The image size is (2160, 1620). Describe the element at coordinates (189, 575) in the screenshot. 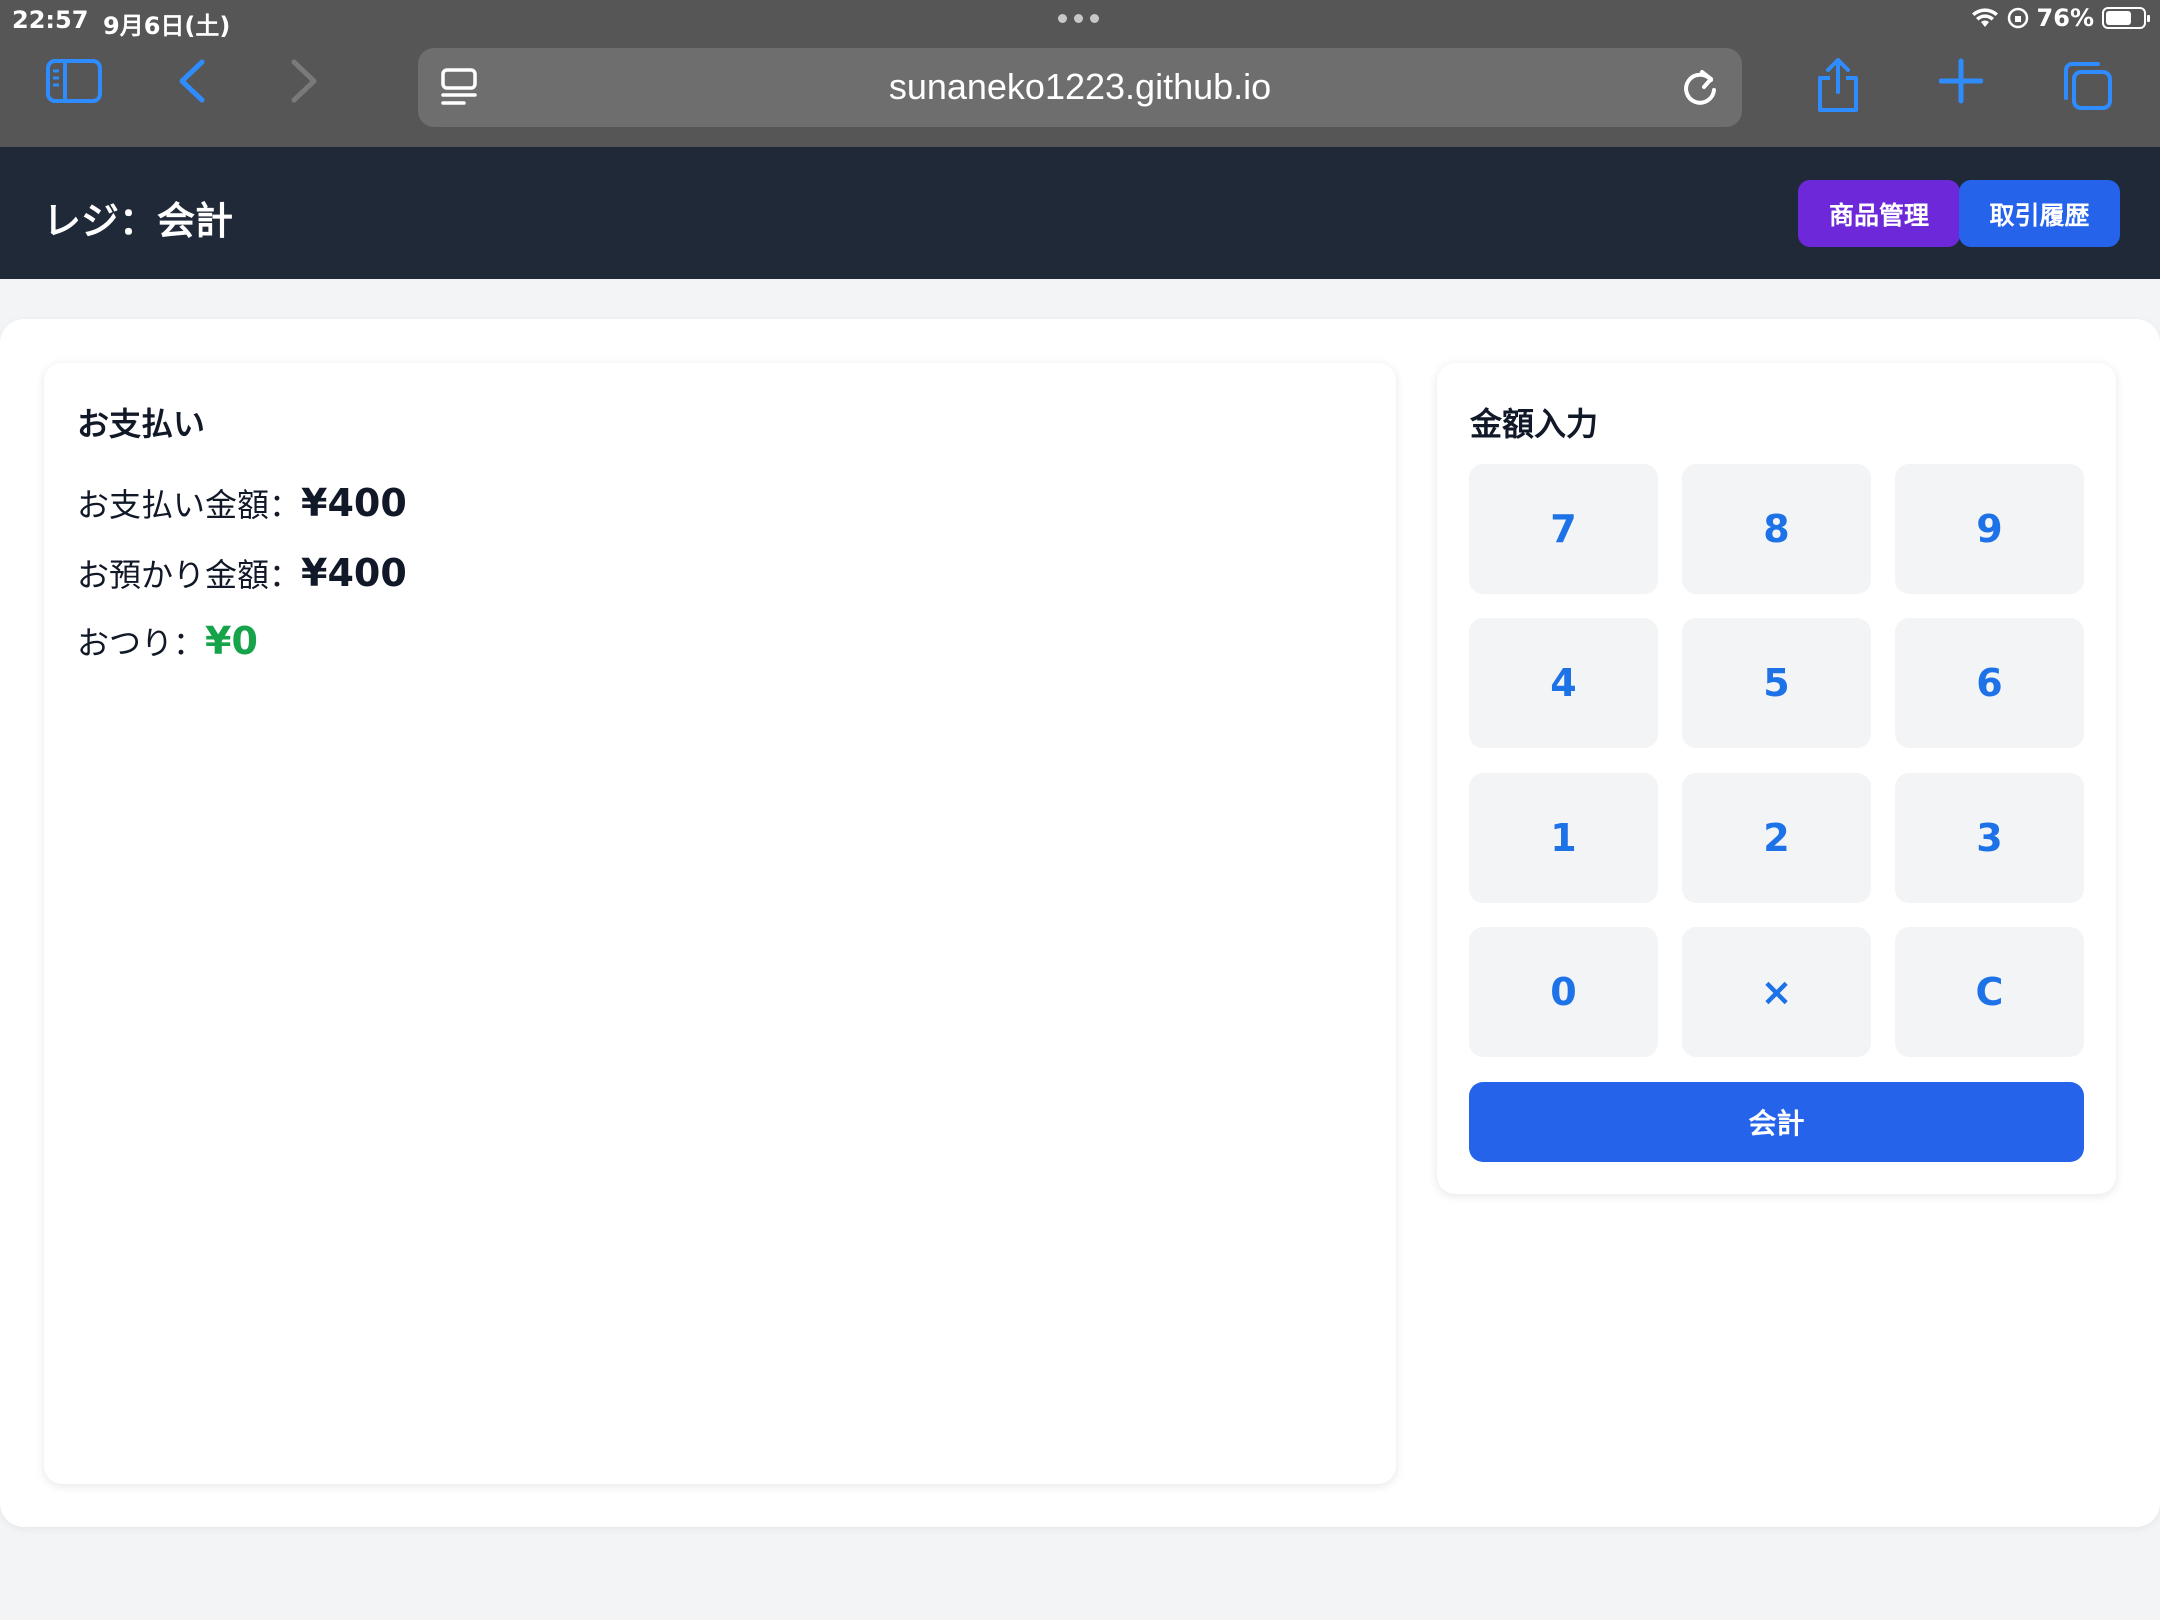

I see `received-amount-label: お預かり金額：` at that location.